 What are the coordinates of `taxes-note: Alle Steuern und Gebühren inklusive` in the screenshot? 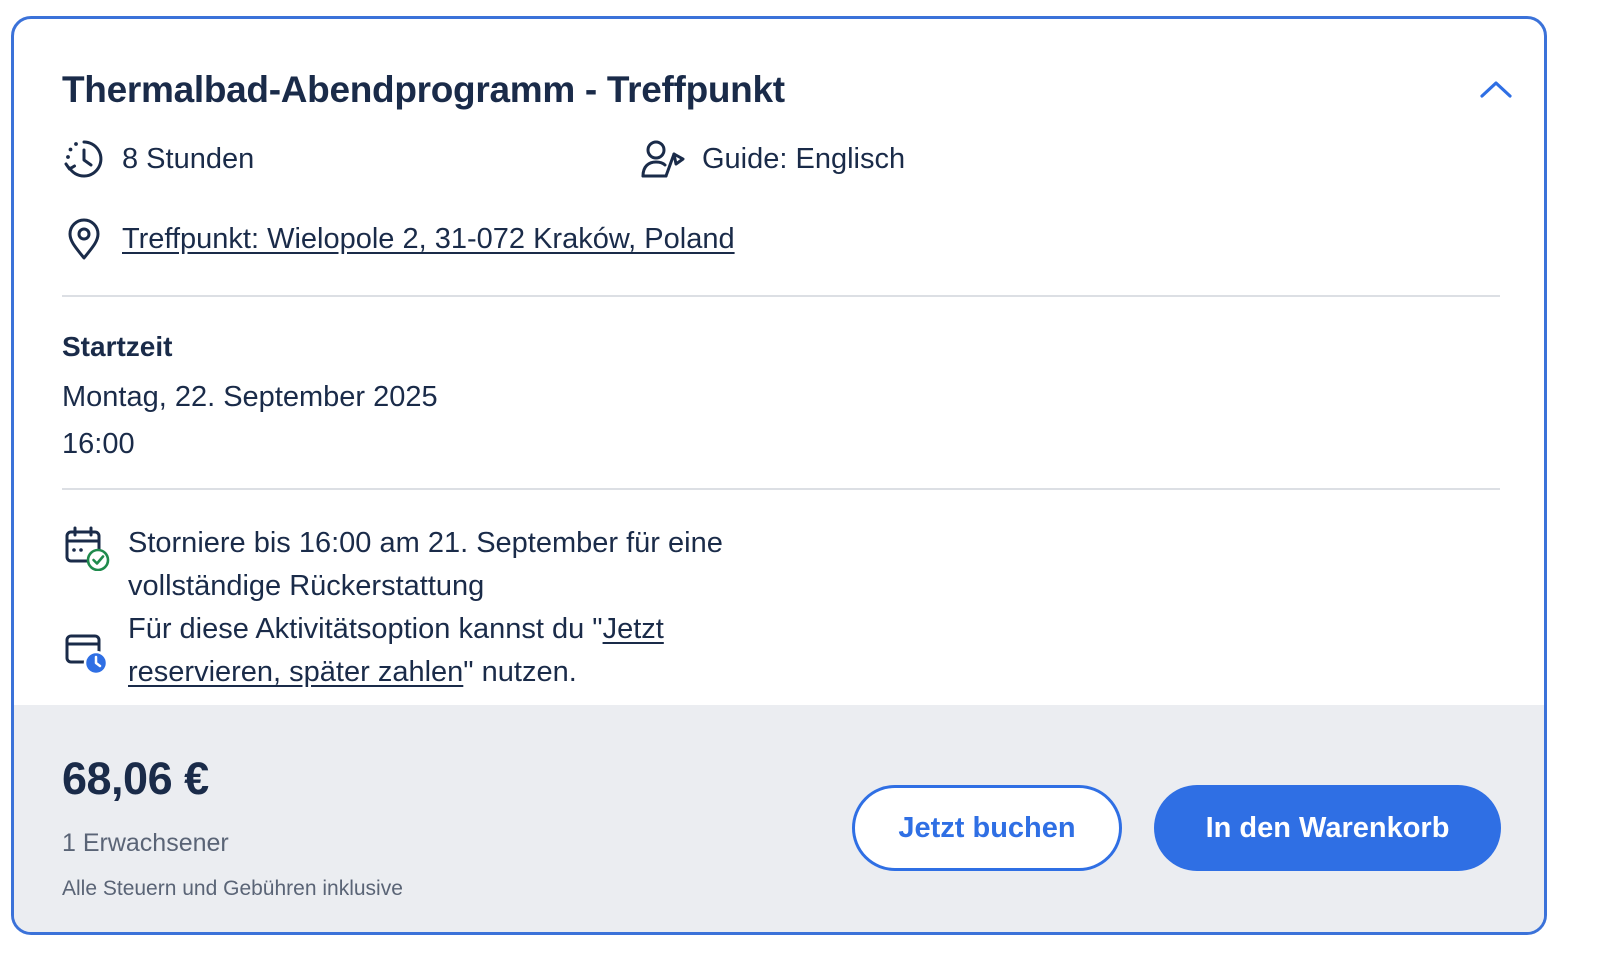 It's located at (232, 888).